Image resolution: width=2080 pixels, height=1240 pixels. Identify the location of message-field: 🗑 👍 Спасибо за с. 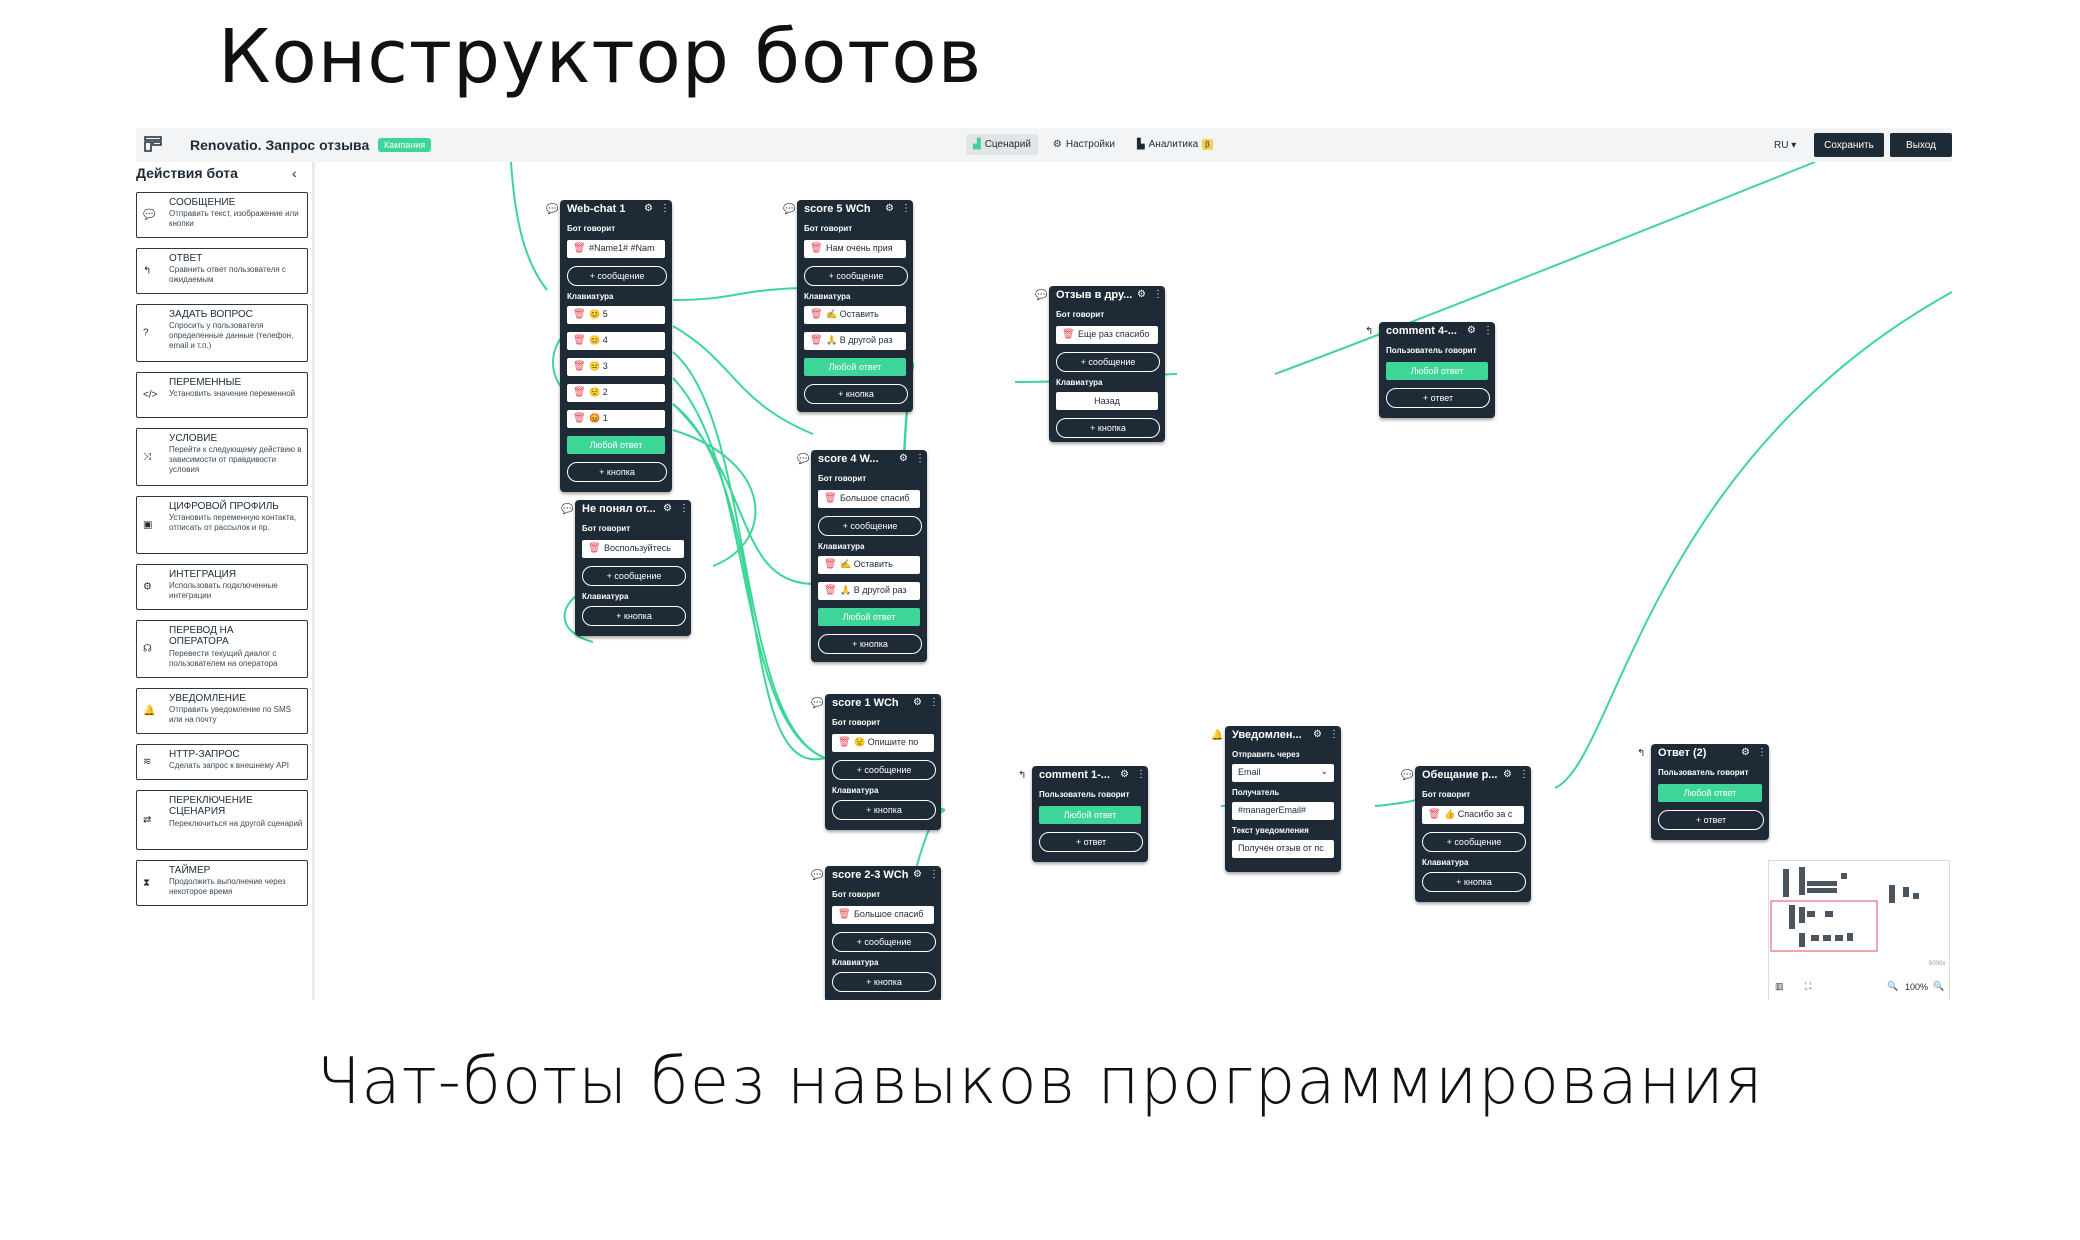
(1473, 815).